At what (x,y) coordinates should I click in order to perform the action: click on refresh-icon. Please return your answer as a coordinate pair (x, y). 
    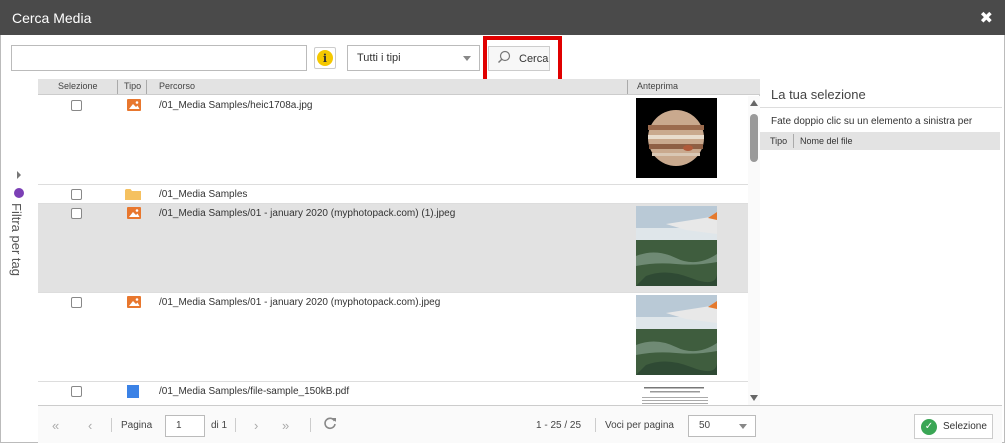
    Looking at the image, I should click on (330, 424).